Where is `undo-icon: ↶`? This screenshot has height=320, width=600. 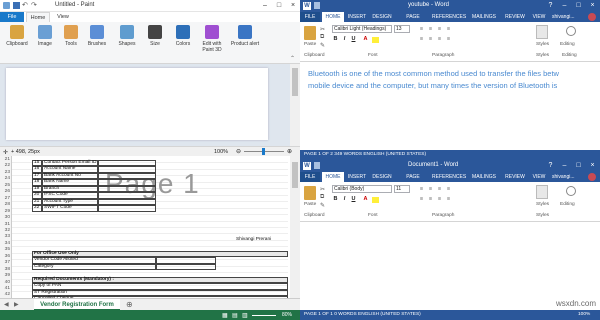
undo-icon: ↶ is located at coordinates (25, 5).